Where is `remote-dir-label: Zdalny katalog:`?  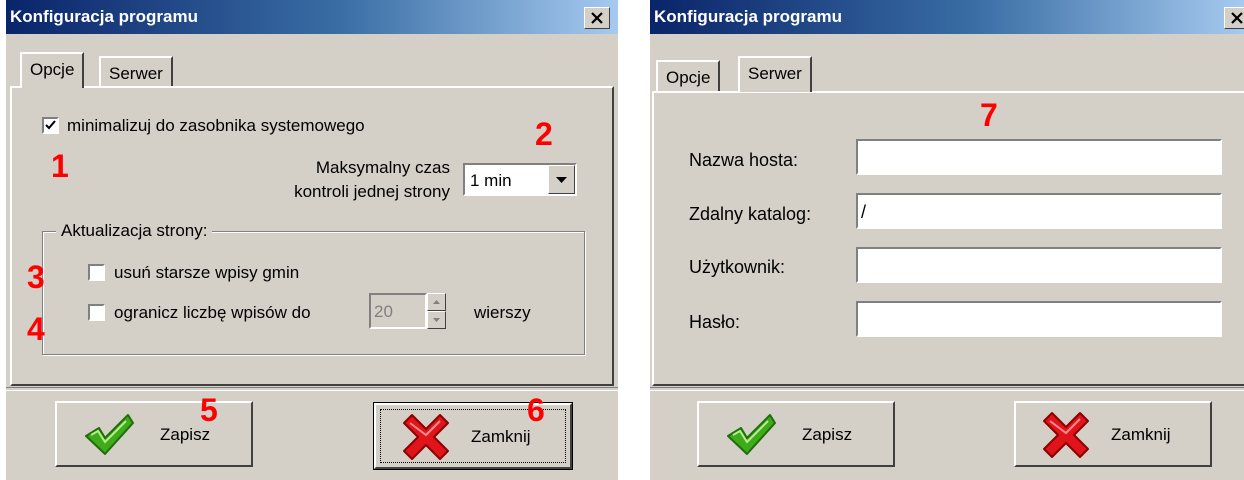 remote-dir-label: Zdalny katalog: is located at coordinates (750, 214).